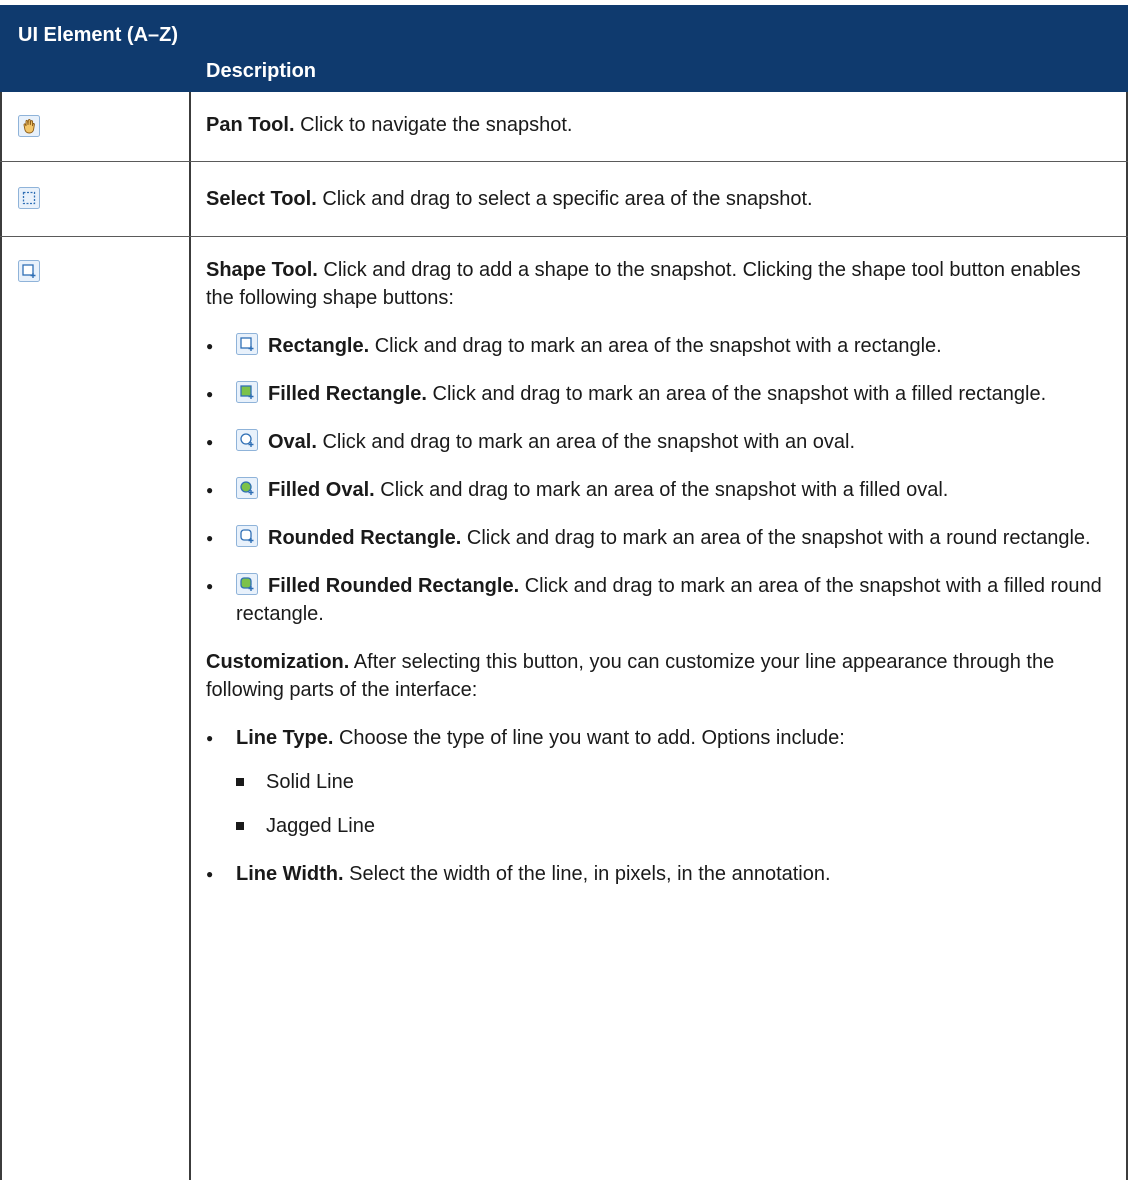 Image resolution: width=1128 pixels, height=1180 pixels. What do you see at coordinates (247, 536) in the screenshot?
I see `rounded-rectangle-icon` at bounding box center [247, 536].